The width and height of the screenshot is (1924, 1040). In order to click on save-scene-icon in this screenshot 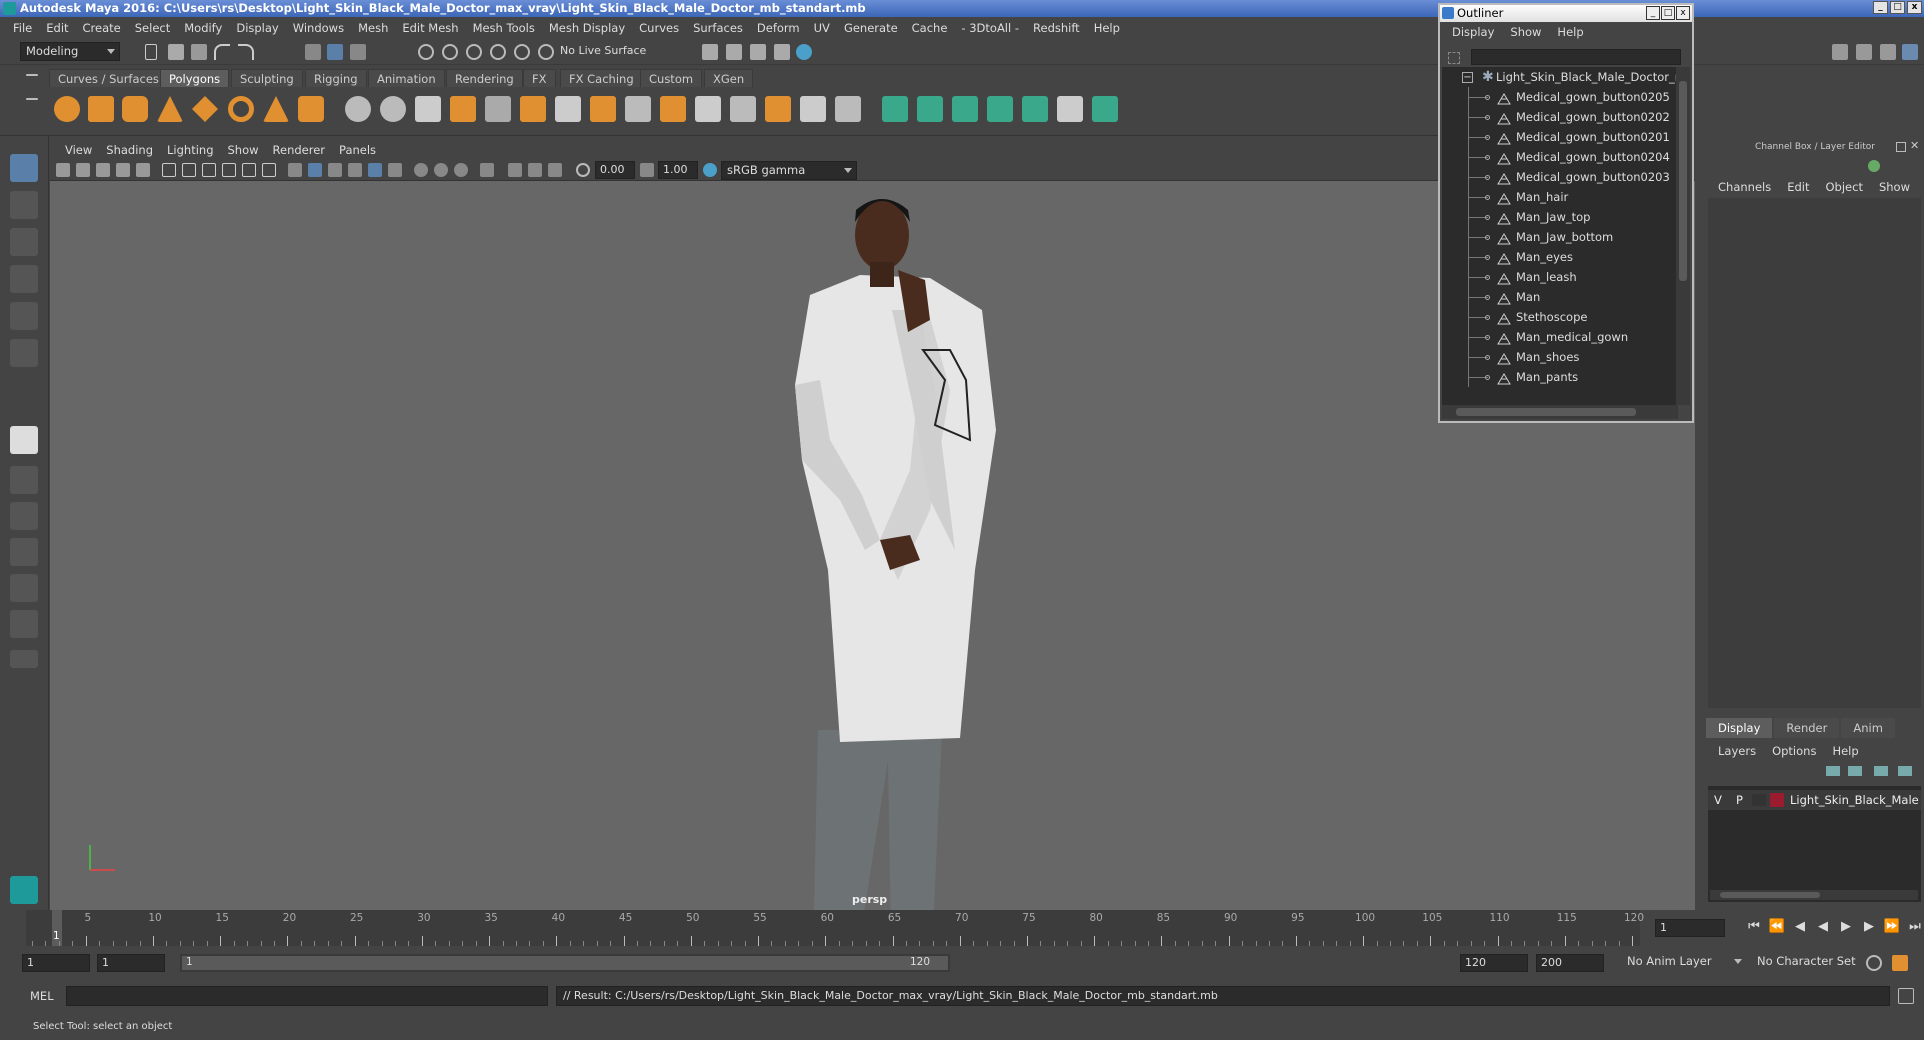, I will do `click(199, 52)`.